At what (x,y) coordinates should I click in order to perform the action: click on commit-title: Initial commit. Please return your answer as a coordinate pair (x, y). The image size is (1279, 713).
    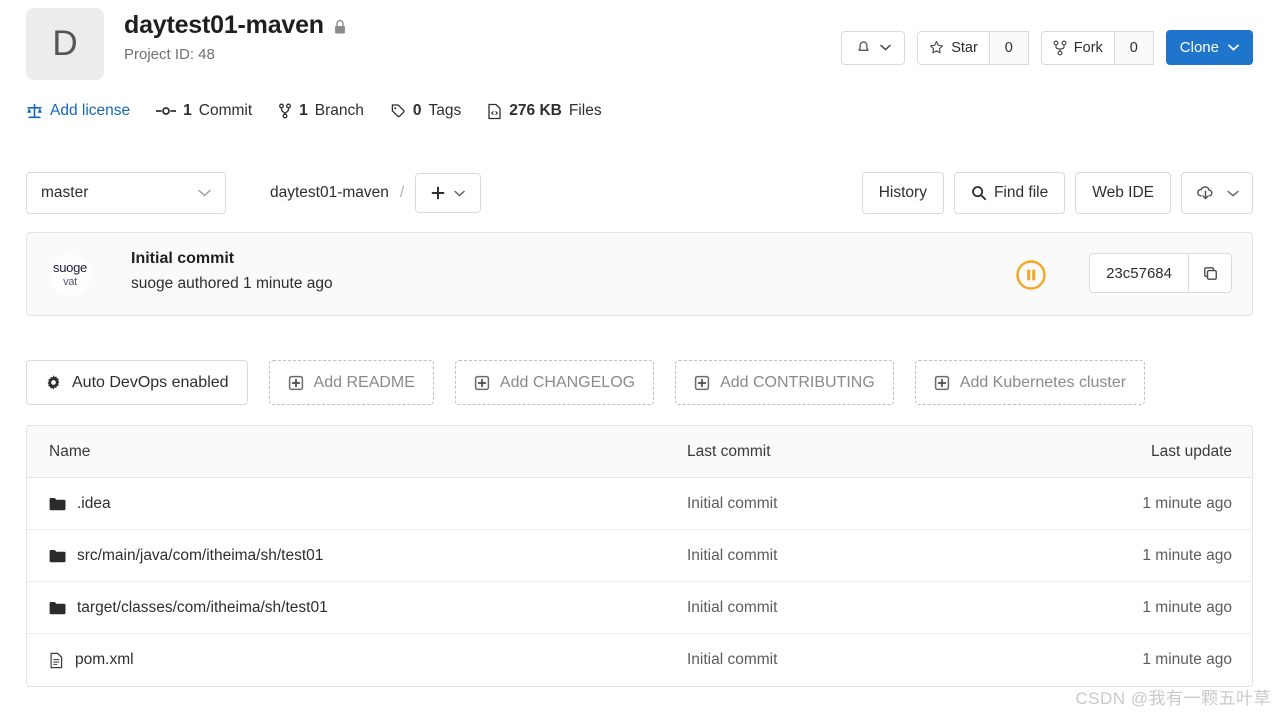
    Looking at the image, I should click on (232, 259).